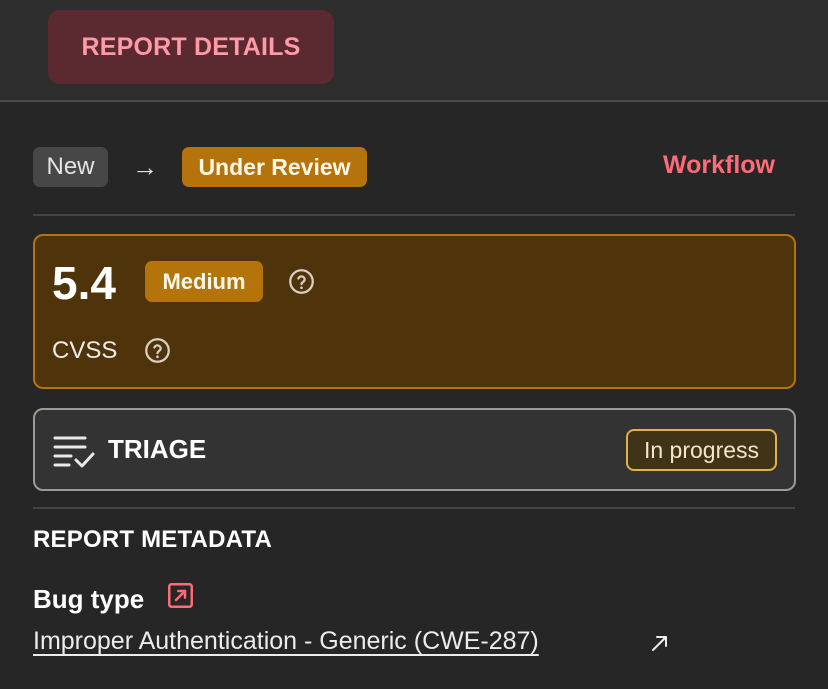 Image resolution: width=828 pixels, height=689 pixels. Describe the element at coordinates (89, 599) in the screenshot. I see `bug-type-label: Bug type` at that location.